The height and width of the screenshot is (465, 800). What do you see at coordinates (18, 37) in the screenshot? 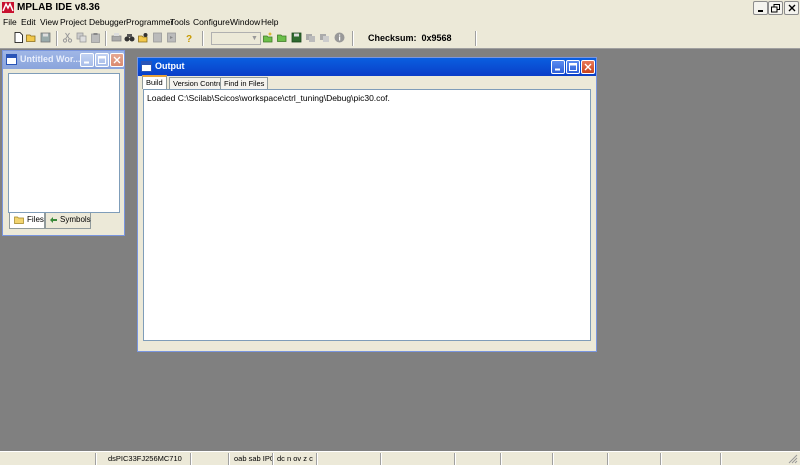
I see `new-file-icon` at bounding box center [18, 37].